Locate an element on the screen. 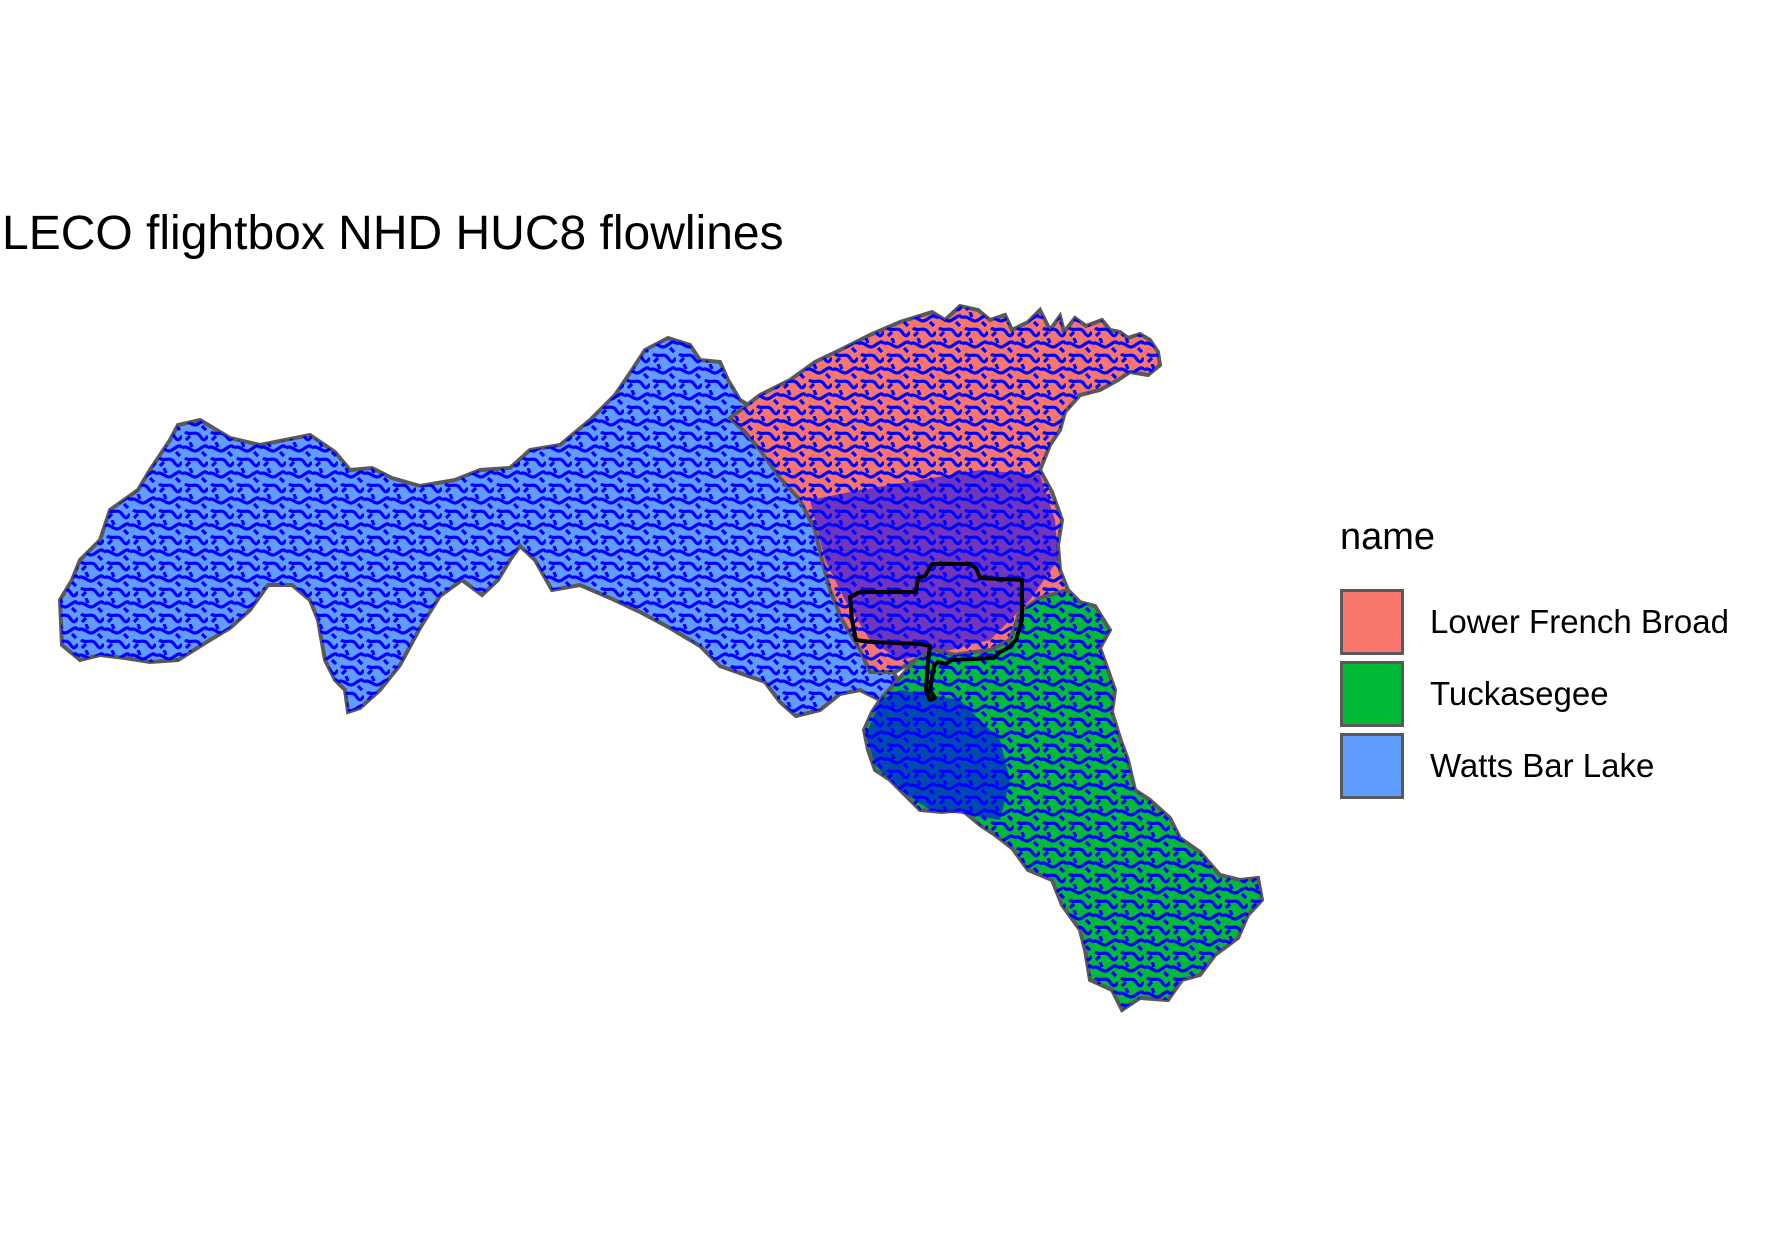 The width and height of the screenshot is (1771, 1243). legend-label: Lower French Broad is located at coordinates (1579, 621).